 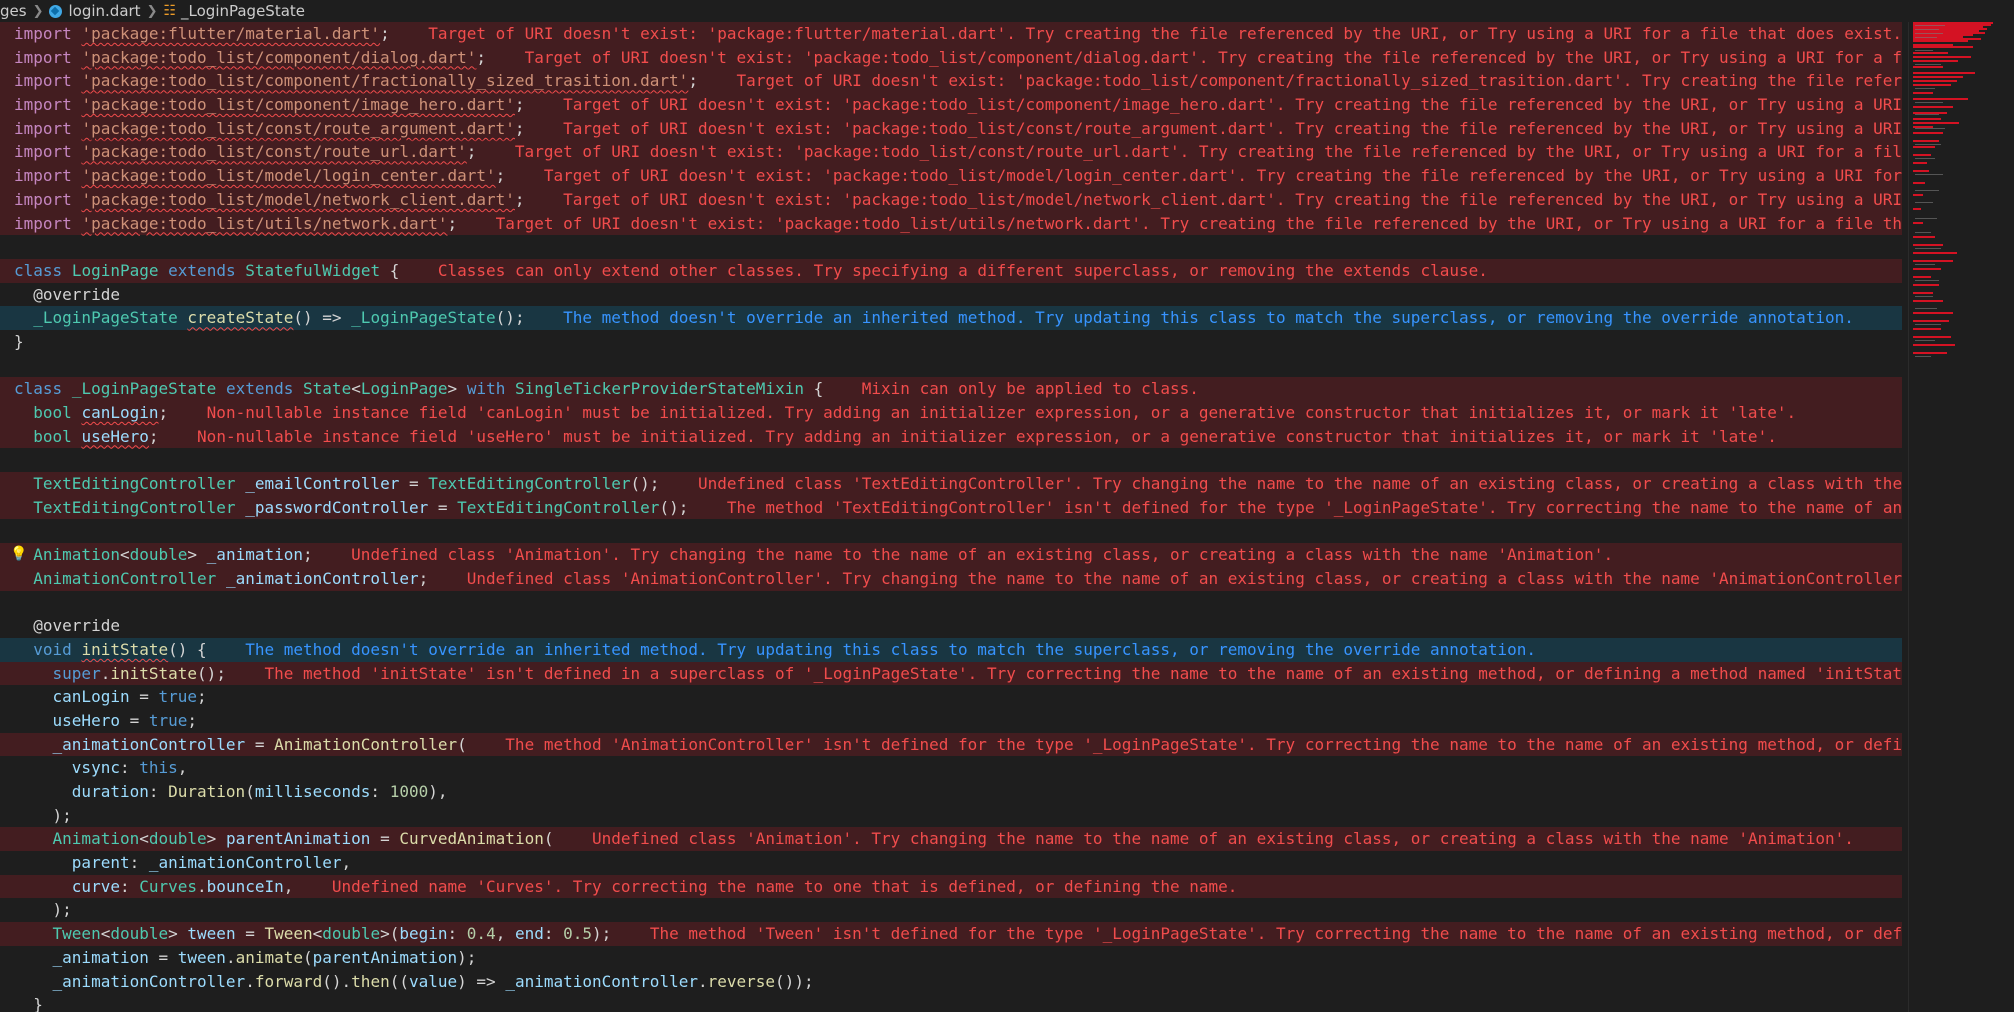 What do you see at coordinates (231, 33) in the screenshot?
I see `code-token: 'package:flutter/material.dart'` at bounding box center [231, 33].